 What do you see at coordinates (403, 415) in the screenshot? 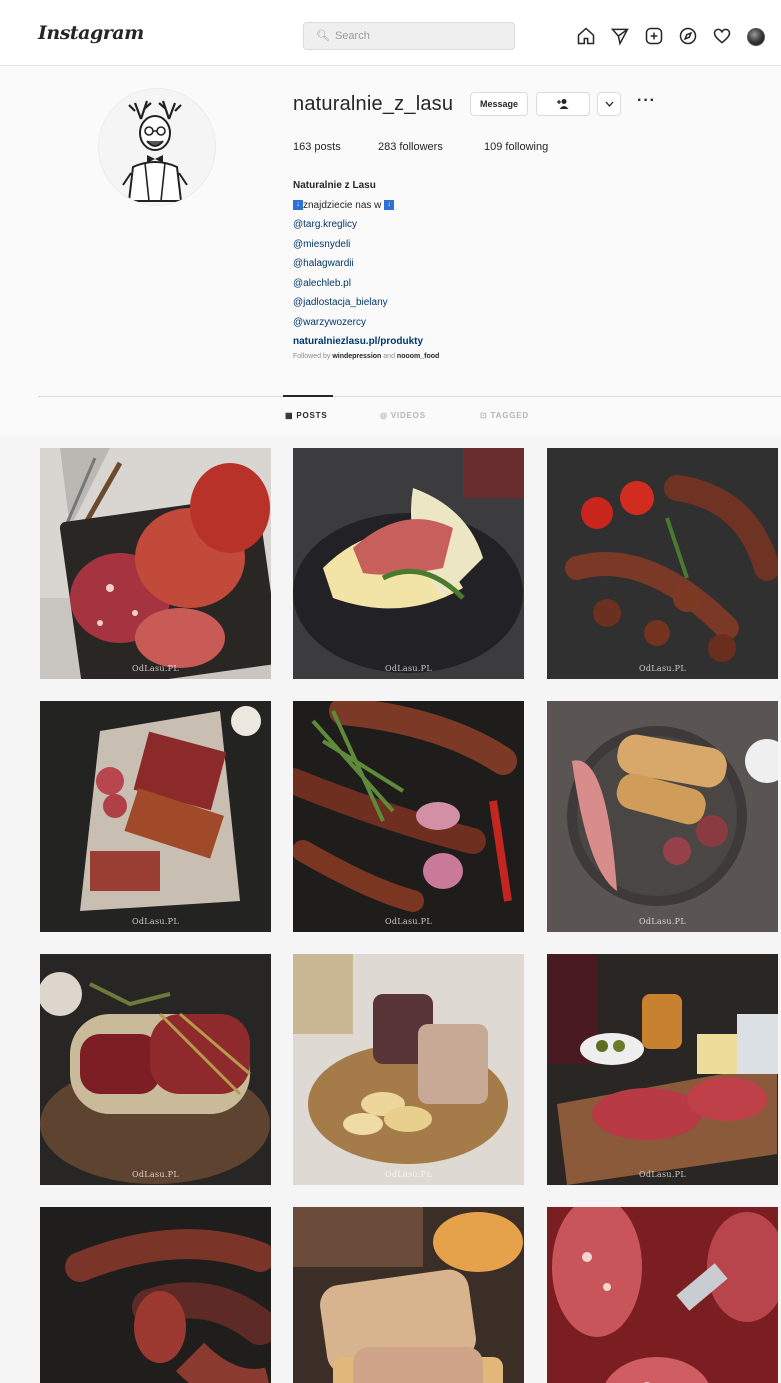
I see `tab-videos: ◎ VIDEOS` at bounding box center [403, 415].